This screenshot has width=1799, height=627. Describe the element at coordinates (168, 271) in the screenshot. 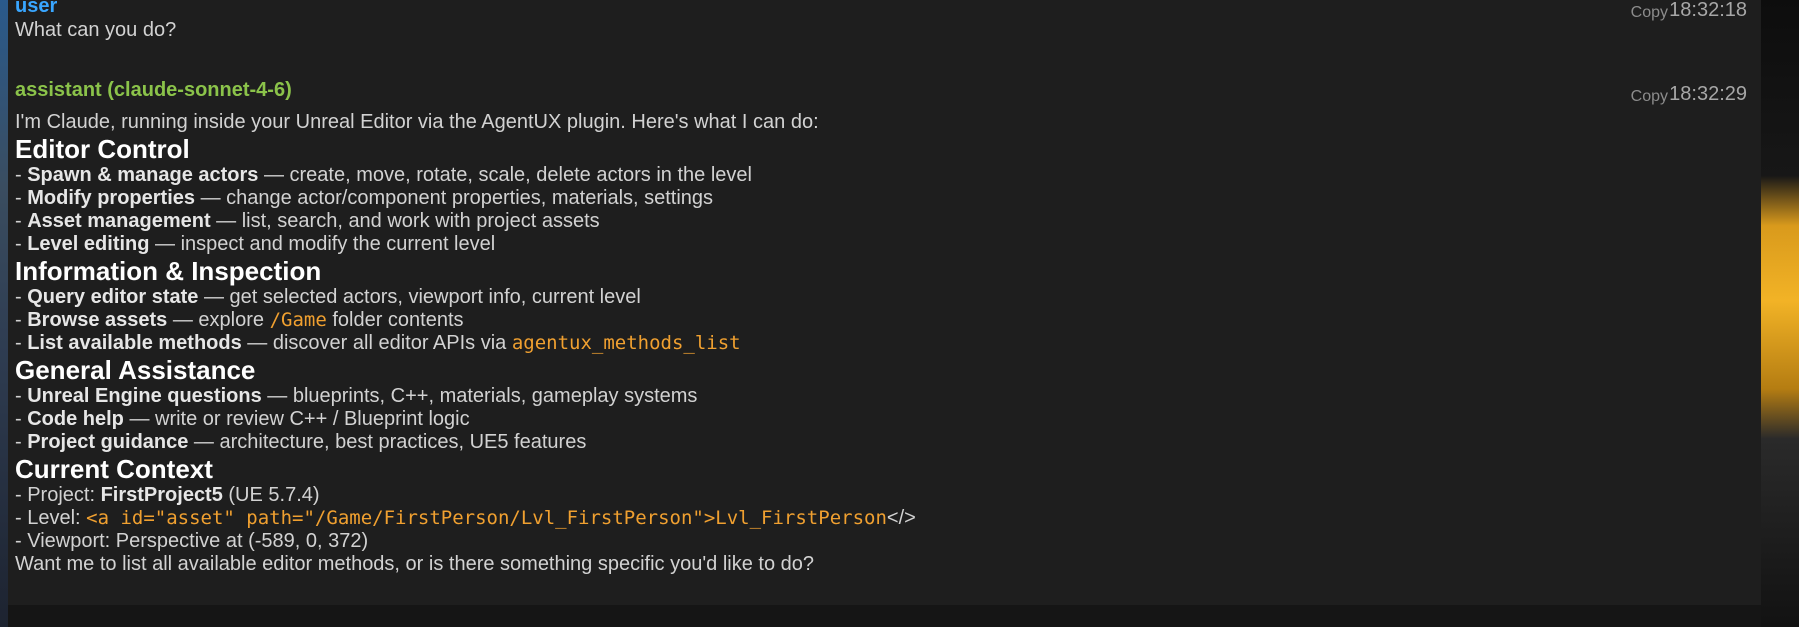

I see `heading-information: Information & Inspection` at that location.